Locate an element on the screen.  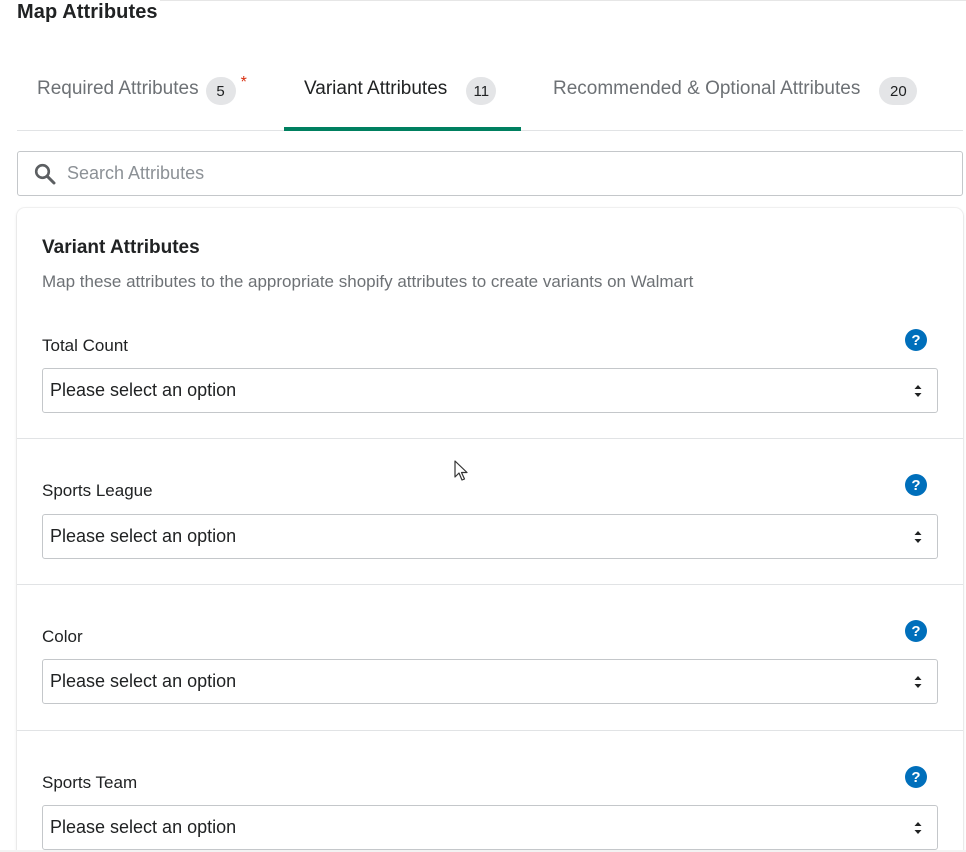
search-bar is located at coordinates (490, 173).